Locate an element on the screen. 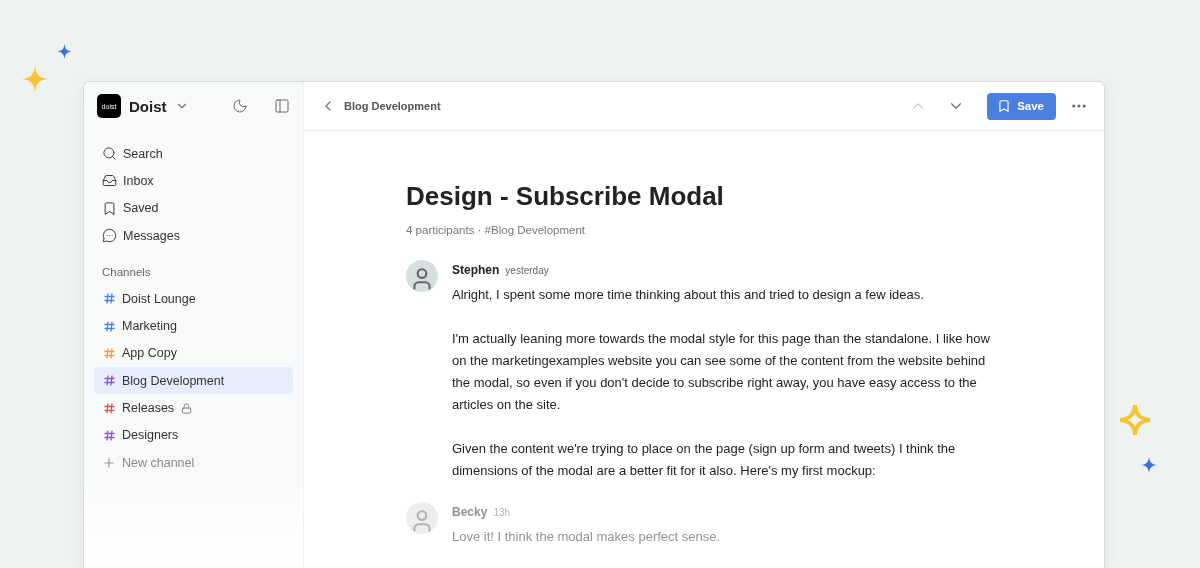 Image resolution: width=1200 pixels, height=568 pixels. channel-name: Blog Development is located at coordinates (173, 380).